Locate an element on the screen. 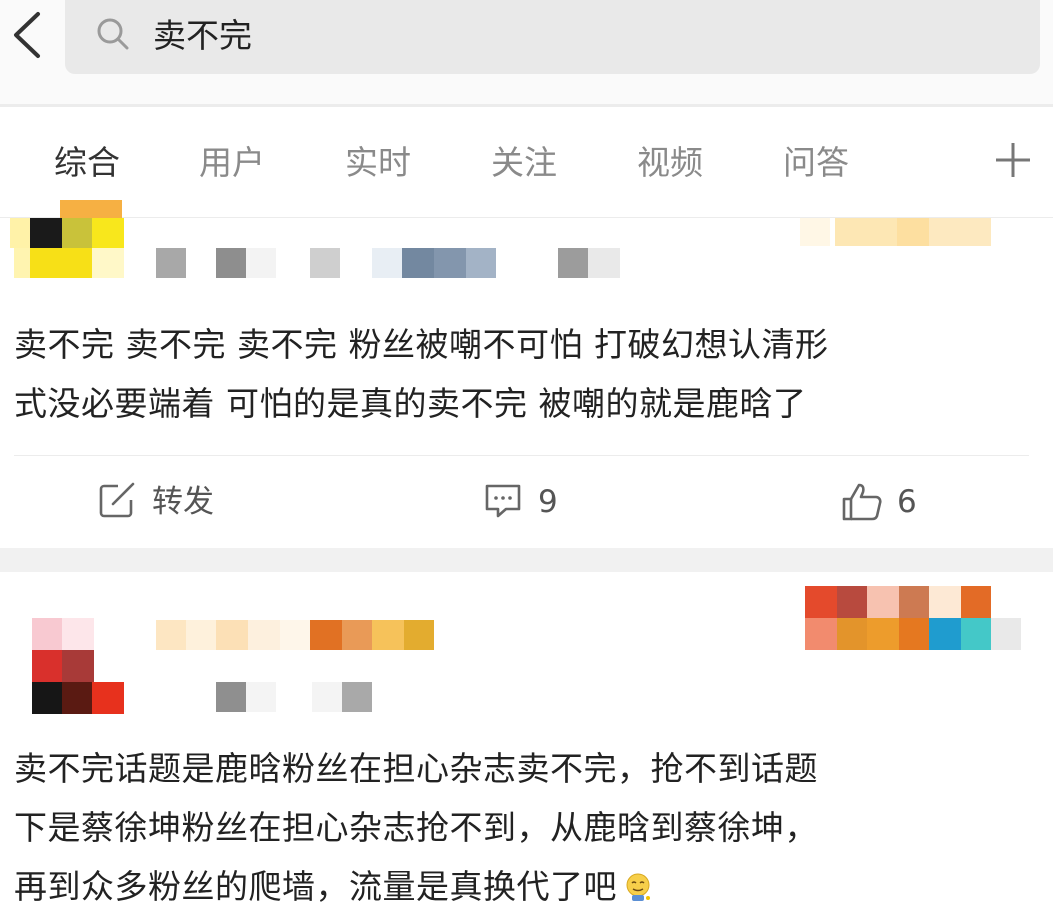  post-text-line: 式没必要端着 可怕的是真的卖不完 被嘲的就是鹿晗了 is located at coordinates (410, 403).